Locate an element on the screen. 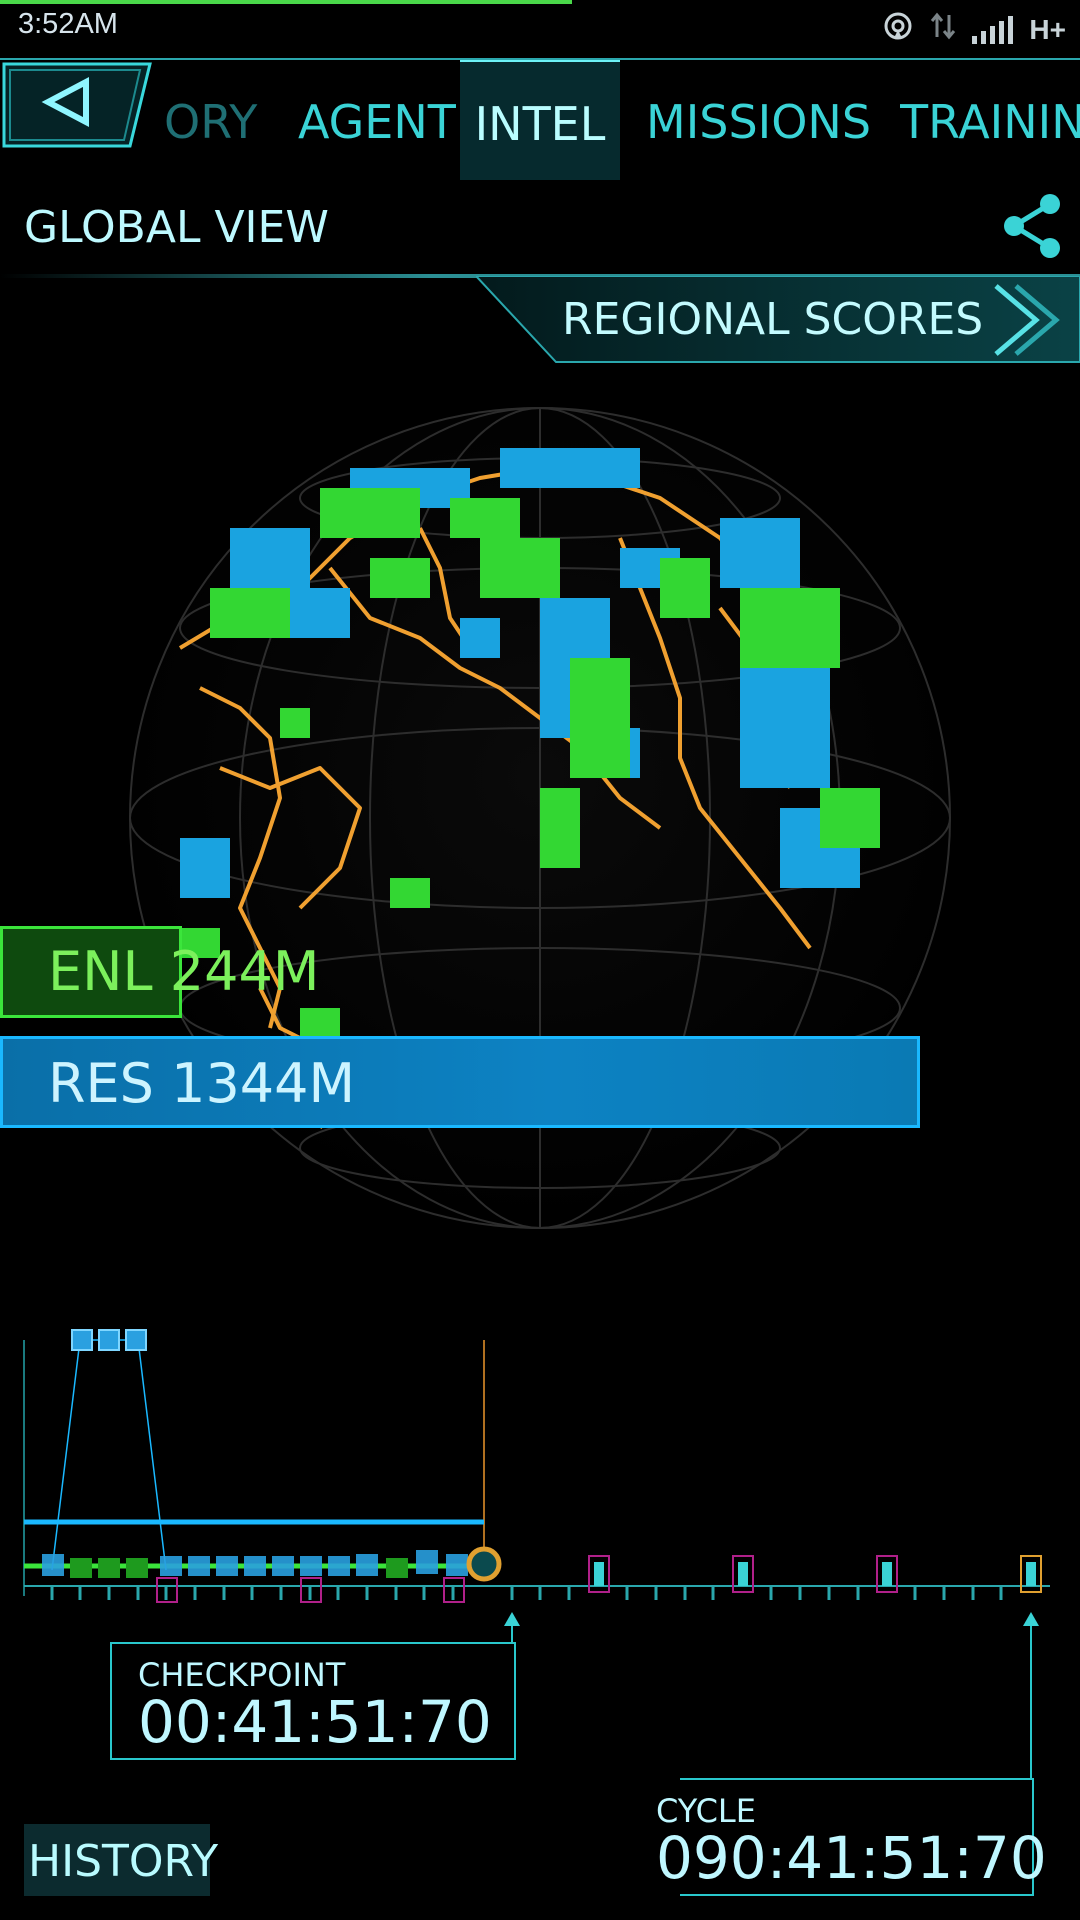  cycle-countdown: 090:41:51:70 is located at coordinates (851, 1858).